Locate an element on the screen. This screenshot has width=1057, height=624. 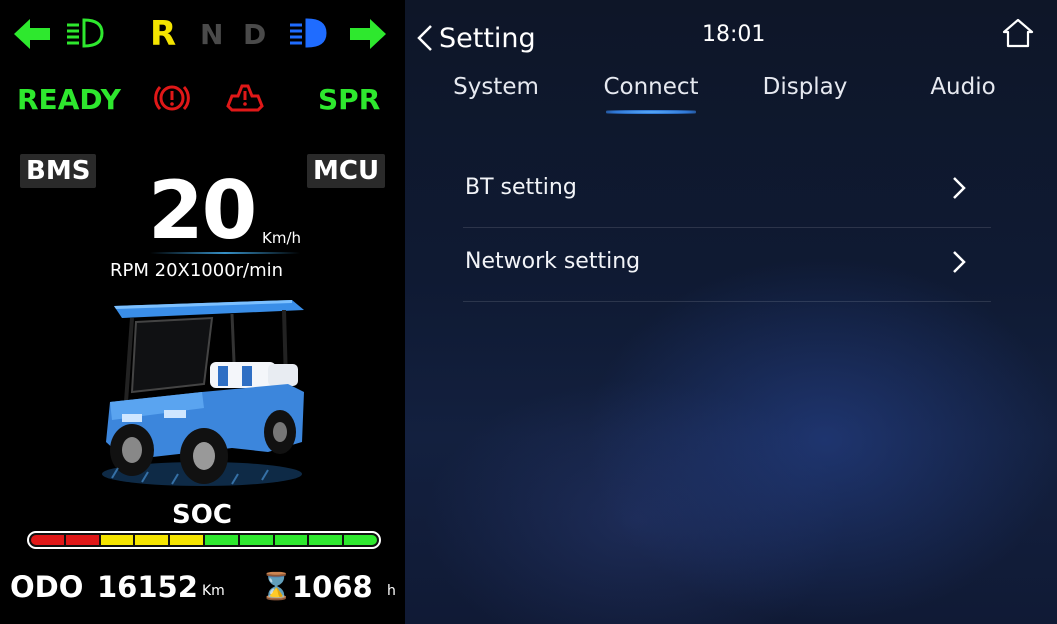
gear-n-indicator: N is located at coordinates (212, 34).